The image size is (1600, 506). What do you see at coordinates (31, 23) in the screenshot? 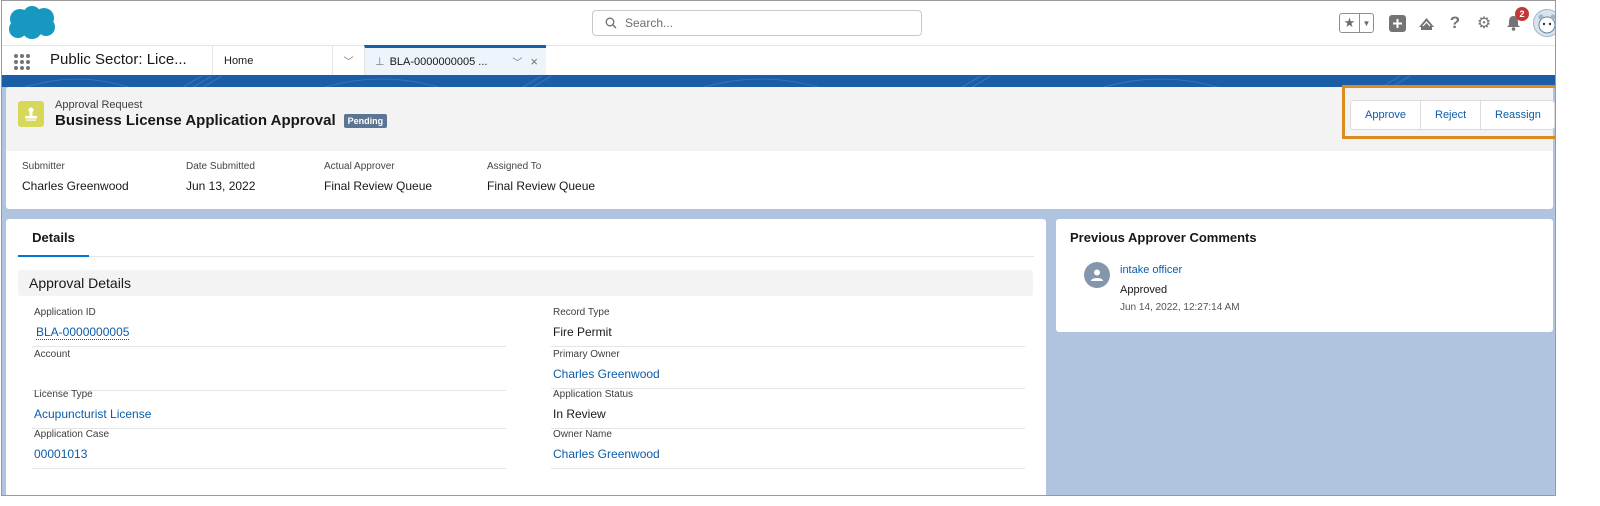
I see `salesforce-logo` at bounding box center [31, 23].